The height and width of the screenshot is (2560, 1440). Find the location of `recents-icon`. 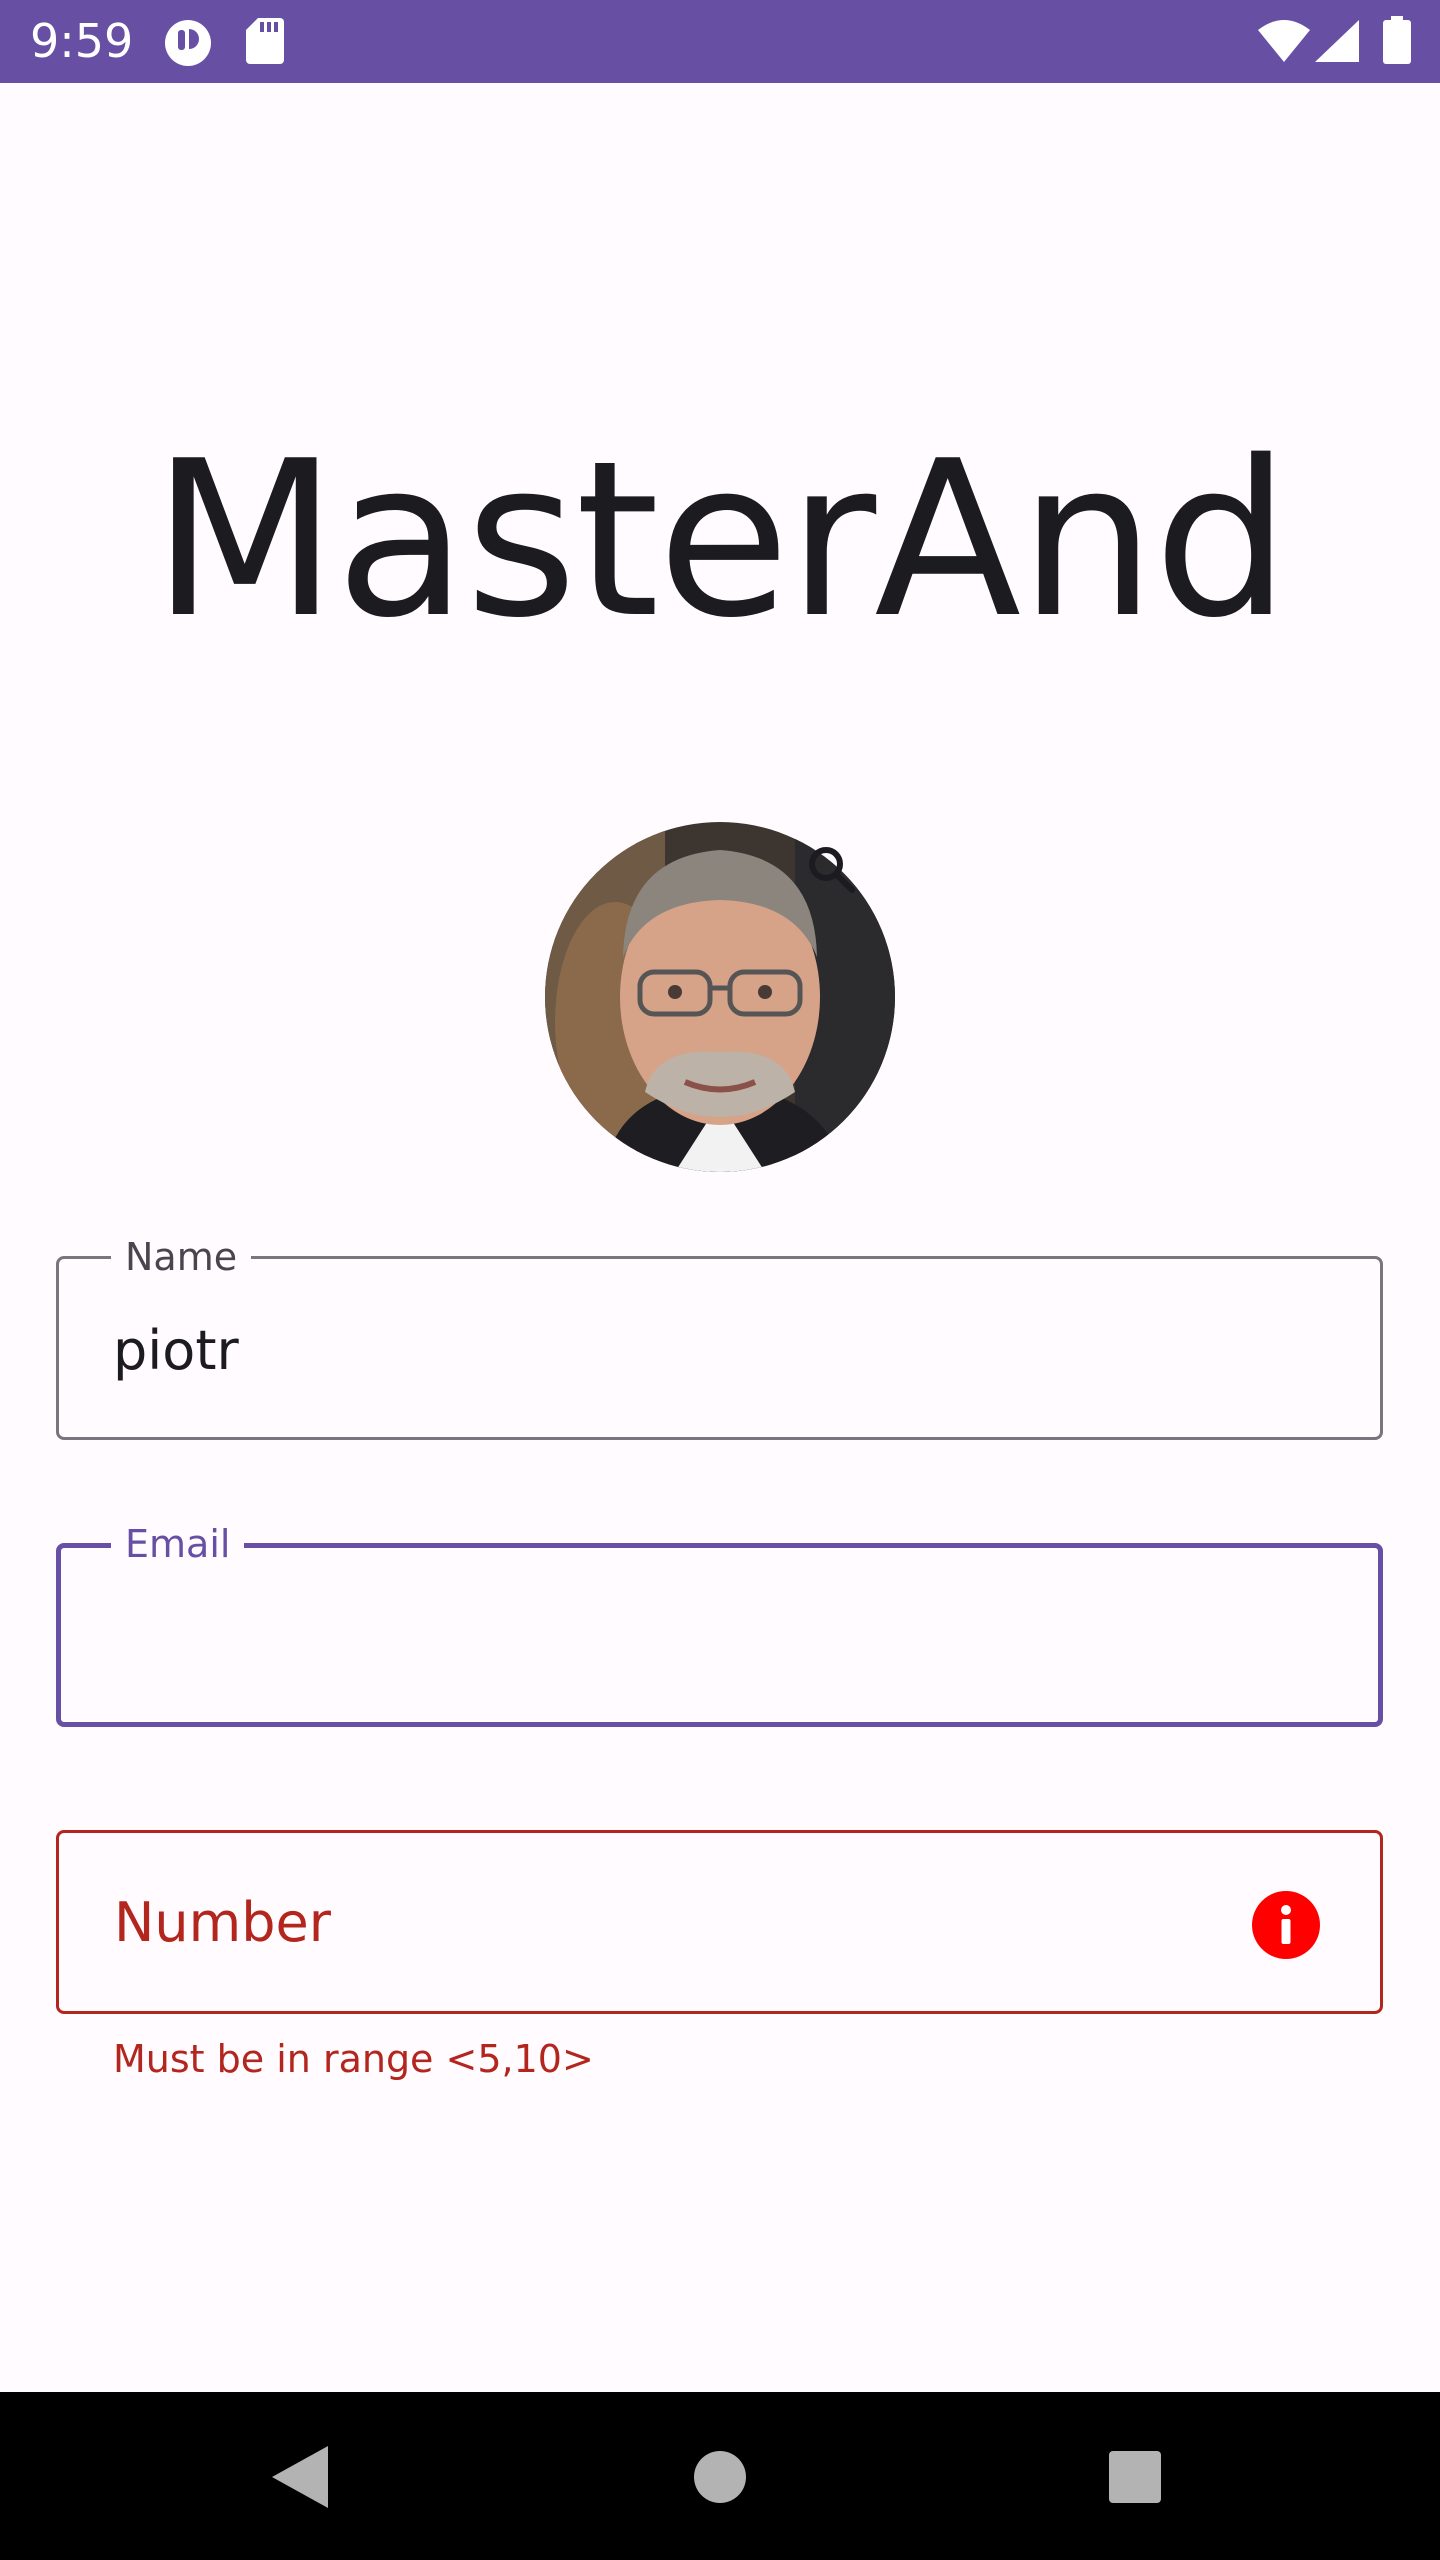

recents-icon is located at coordinates (1135, 2477).